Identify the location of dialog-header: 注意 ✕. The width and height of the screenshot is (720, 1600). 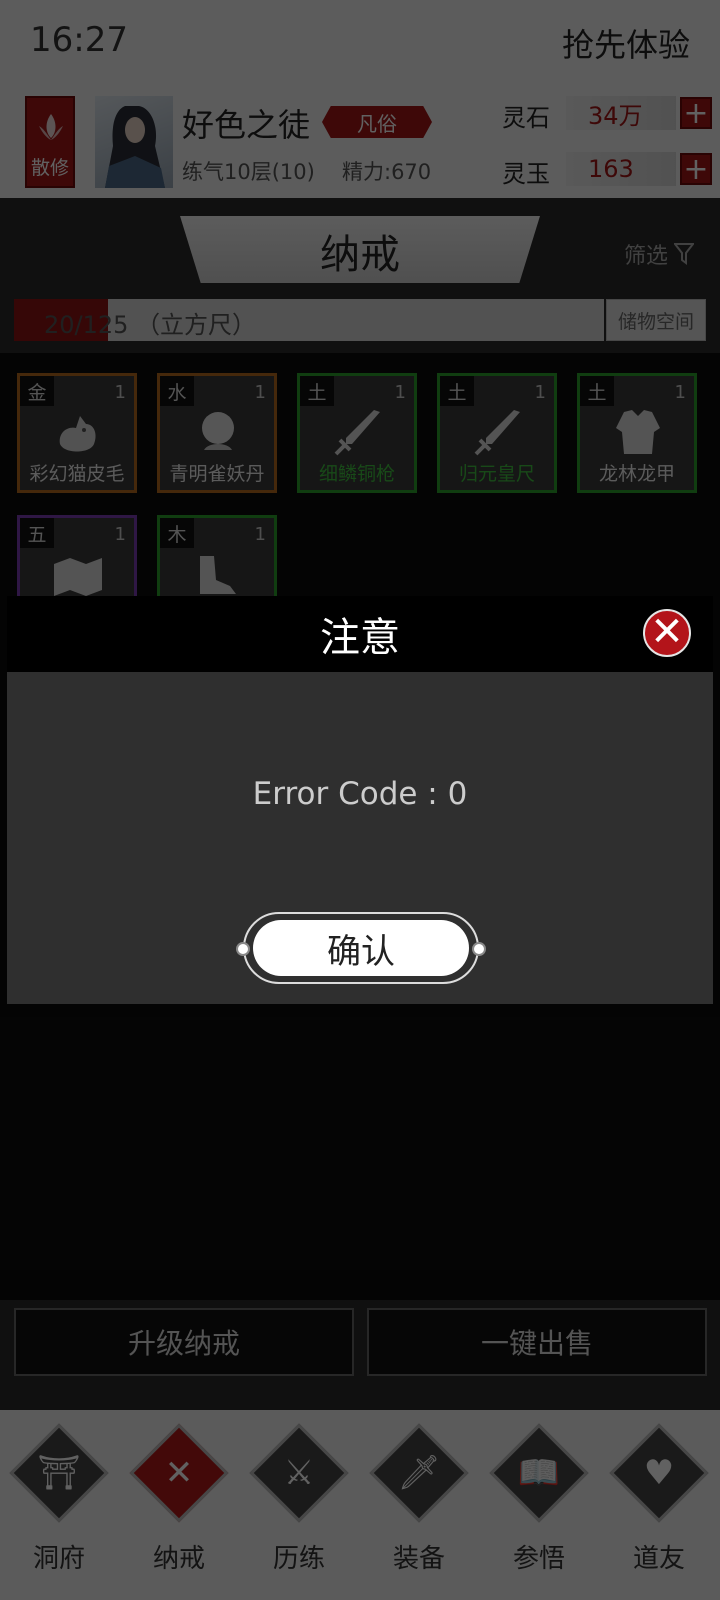
(360, 634).